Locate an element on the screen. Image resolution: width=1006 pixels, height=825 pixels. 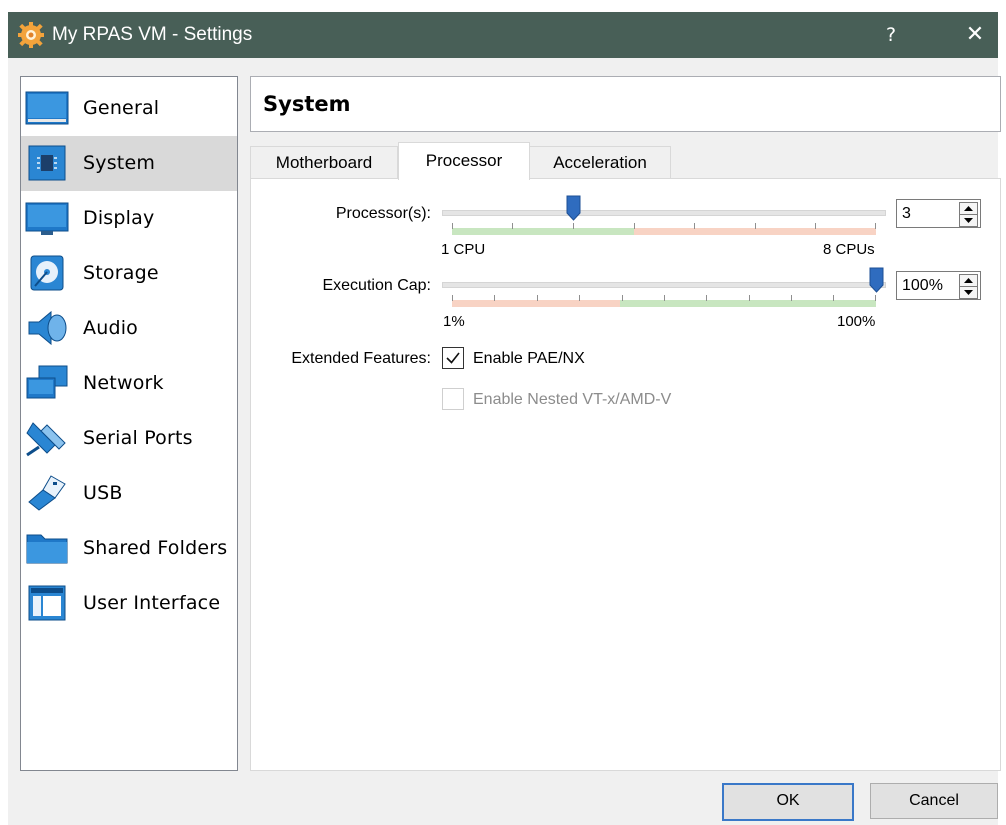
shared-folders-icon is located at coordinates (47, 549).